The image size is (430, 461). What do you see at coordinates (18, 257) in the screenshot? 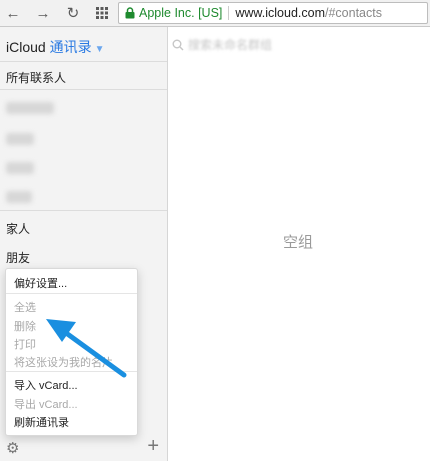
I see `sidebar-item-friends: 朋友` at bounding box center [18, 257].